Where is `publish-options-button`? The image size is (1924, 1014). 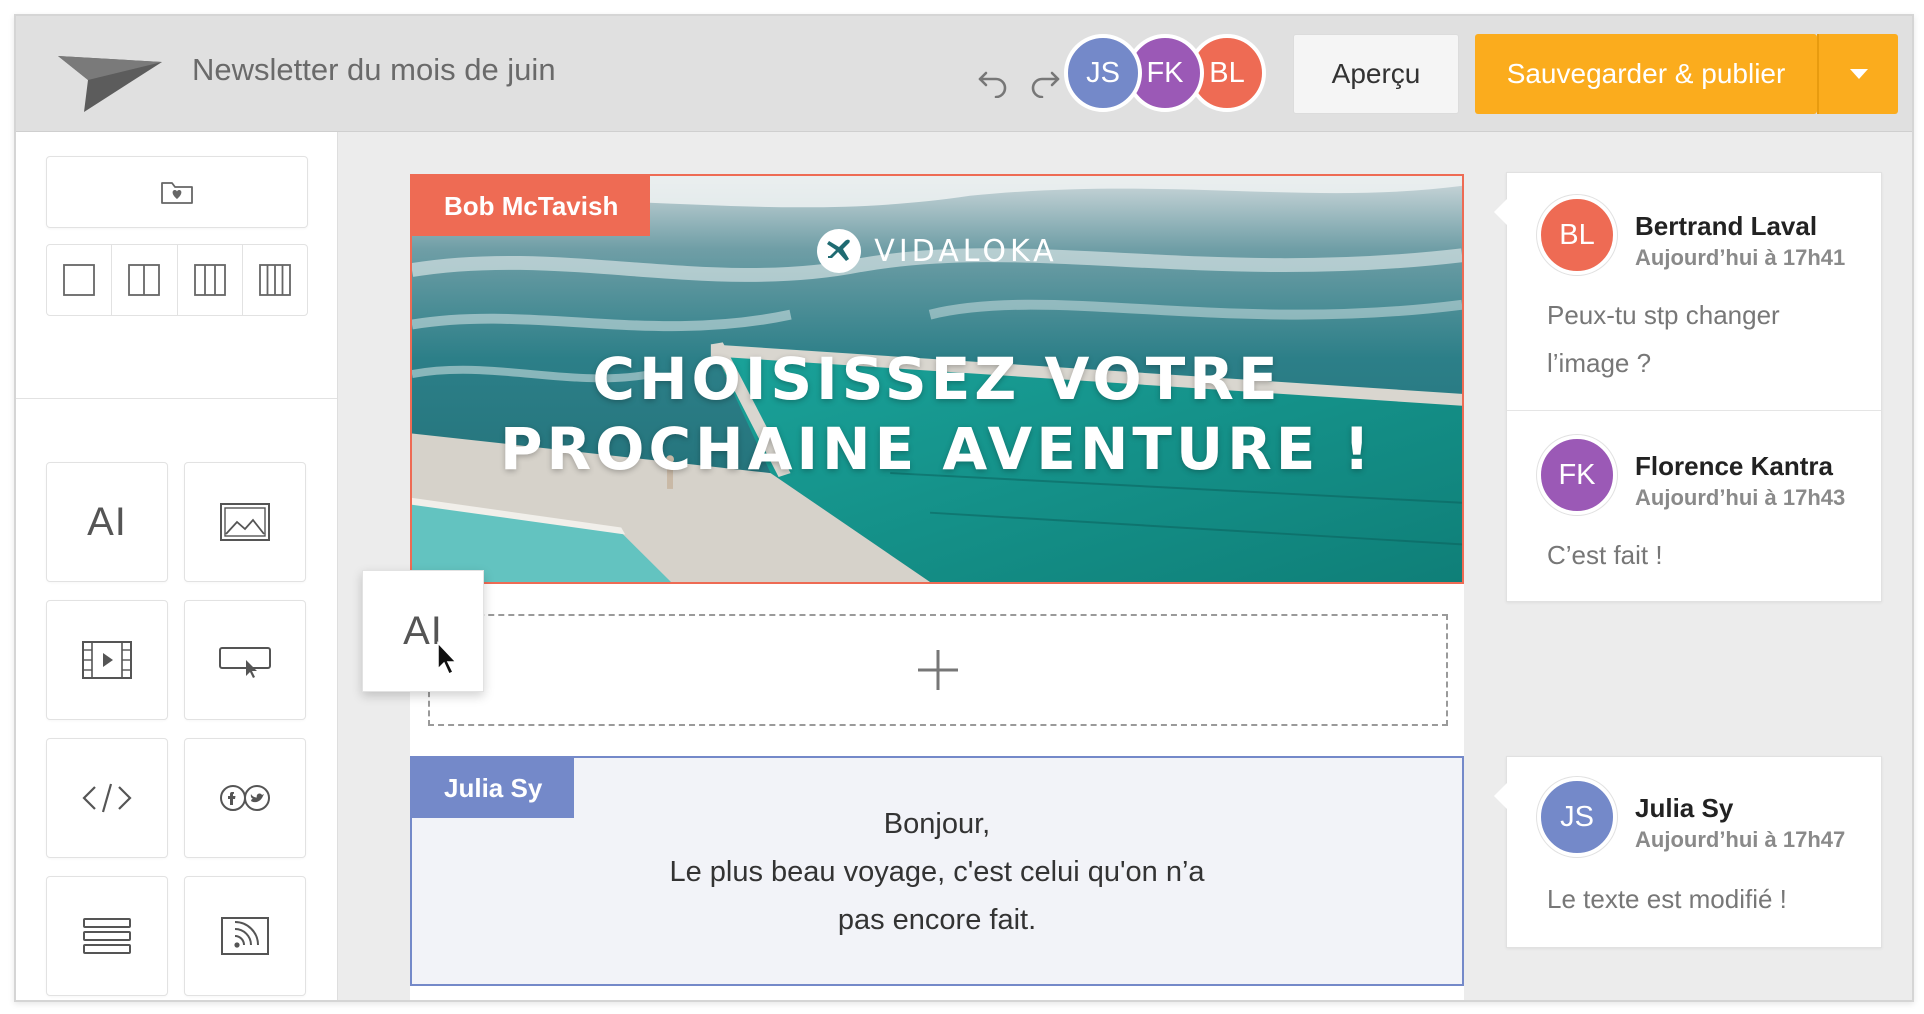 publish-options-button is located at coordinates (1857, 74).